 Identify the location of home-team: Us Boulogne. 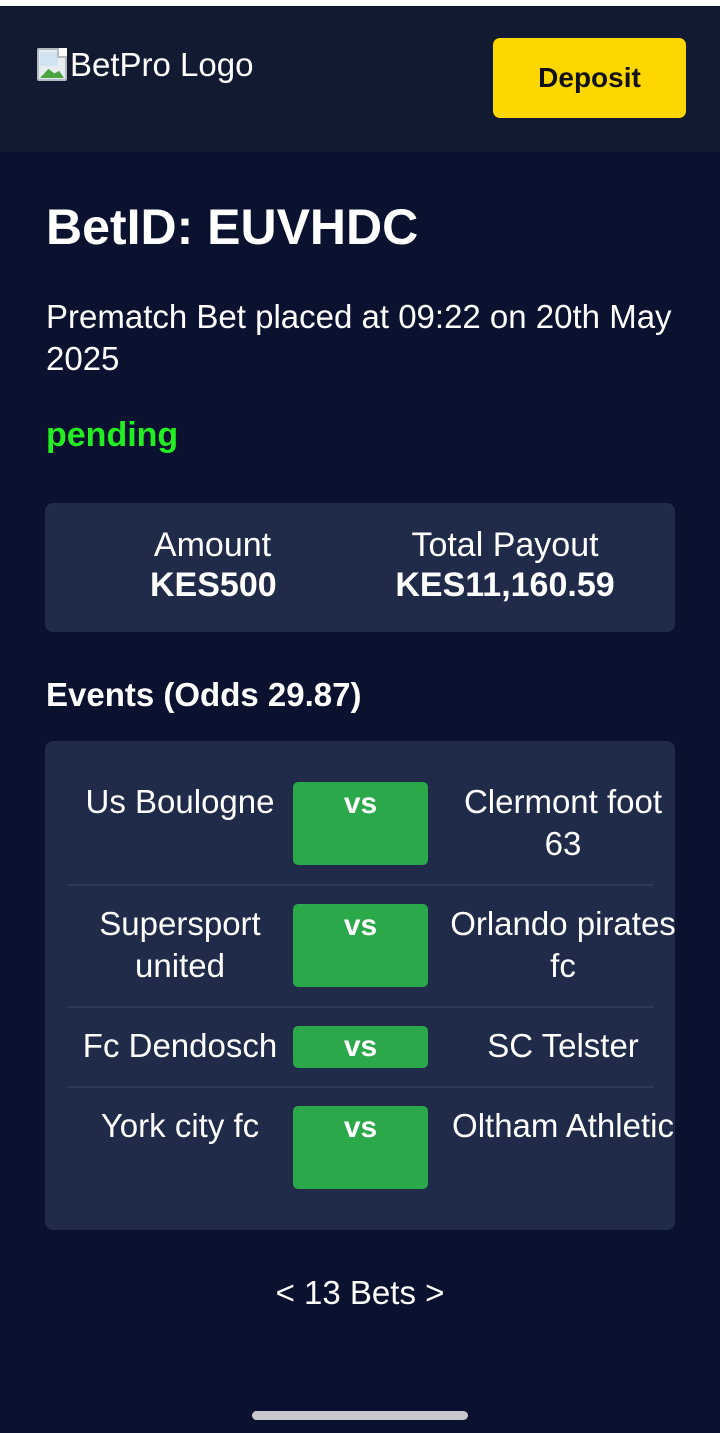
(180, 801).